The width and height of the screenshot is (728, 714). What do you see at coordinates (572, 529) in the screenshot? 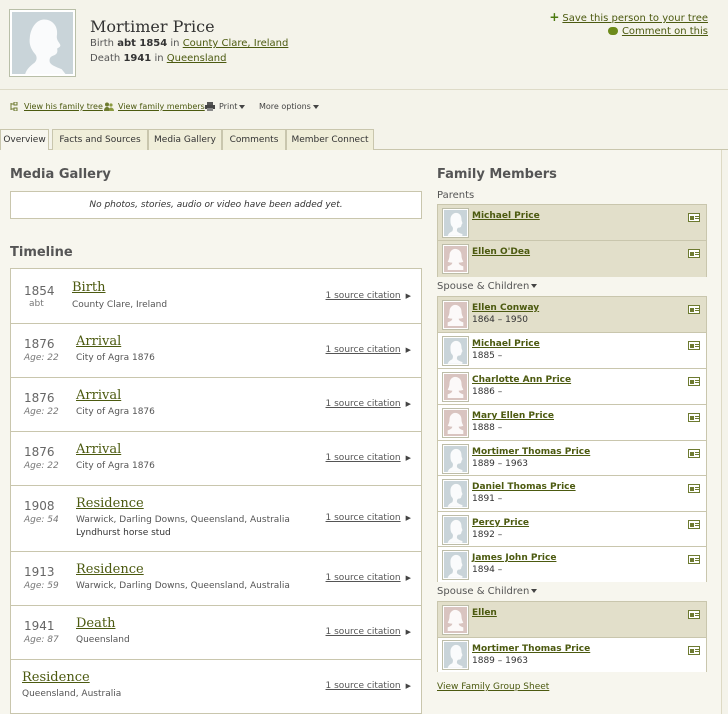
I see `family-member-row: Percy Price 1892 –` at bounding box center [572, 529].